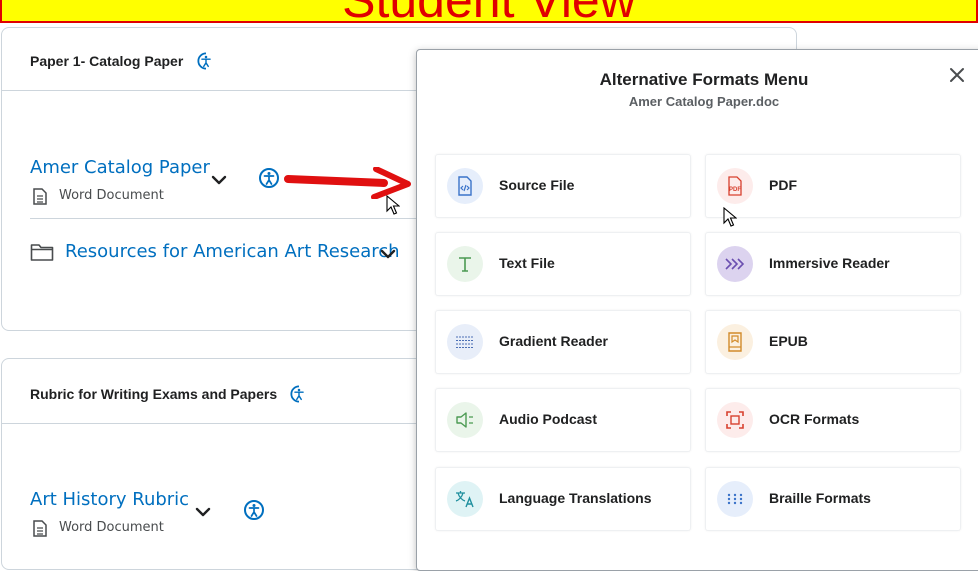 The image size is (978, 571). I want to click on format-option-text-file: Text File, so click(563, 264).